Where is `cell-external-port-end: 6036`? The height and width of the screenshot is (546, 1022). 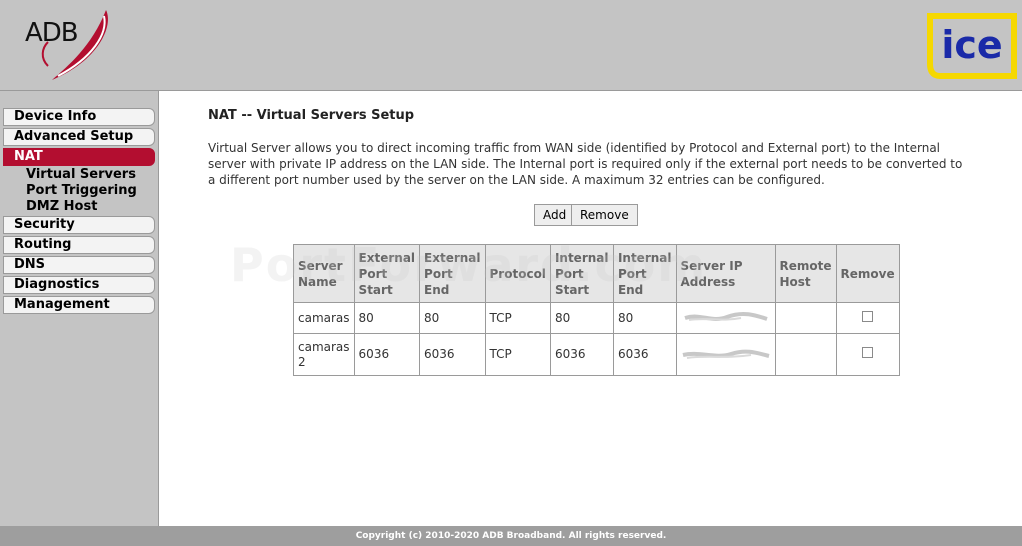
cell-external-port-end: 6036 is located at coordinates (452, 354).